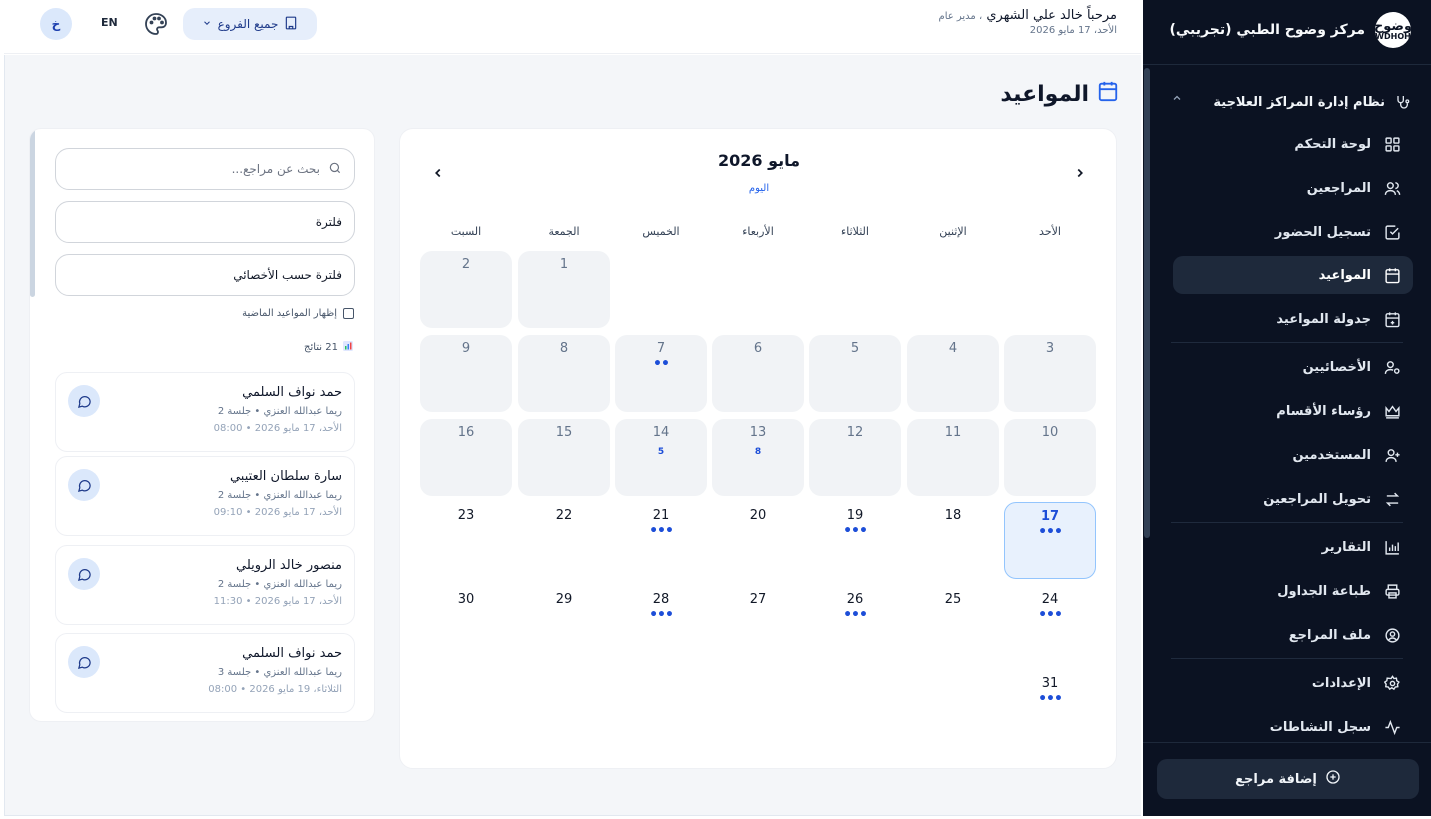 This screenshot has width=1431, height=819. I want to click on sidebar-item-dashboard: لوحة التحكم, so click(1293, 144).